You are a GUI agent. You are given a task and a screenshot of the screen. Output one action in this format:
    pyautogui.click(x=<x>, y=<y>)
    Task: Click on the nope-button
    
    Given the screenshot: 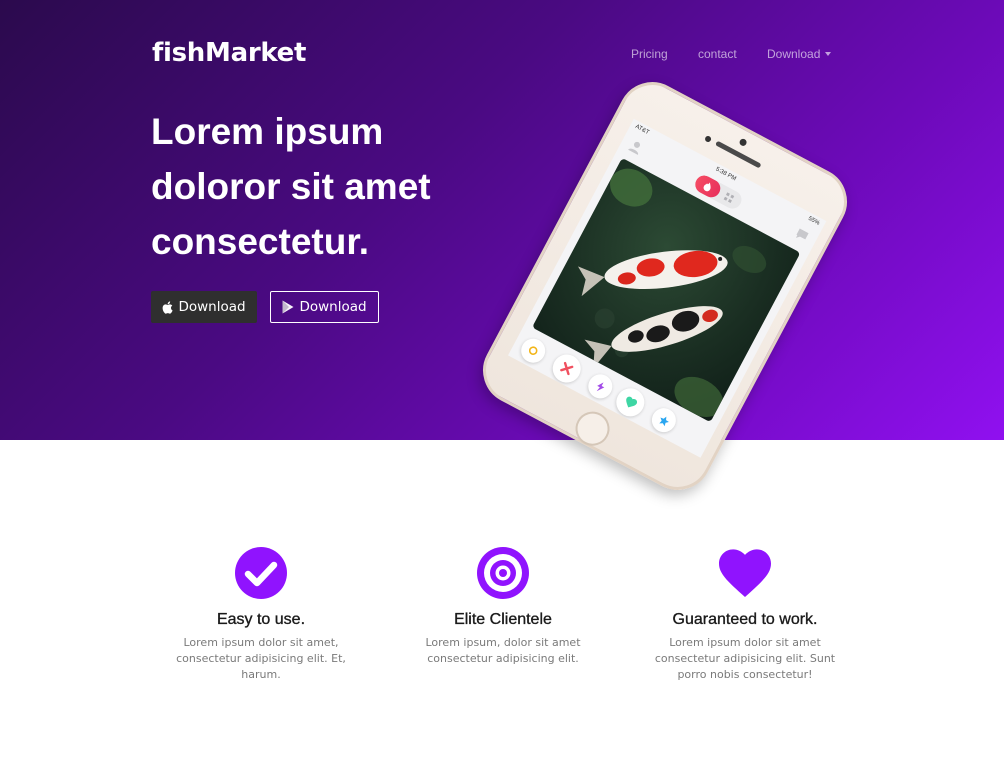 What is the action you would take?
    pyautogui.click(x=566, y=368)
    